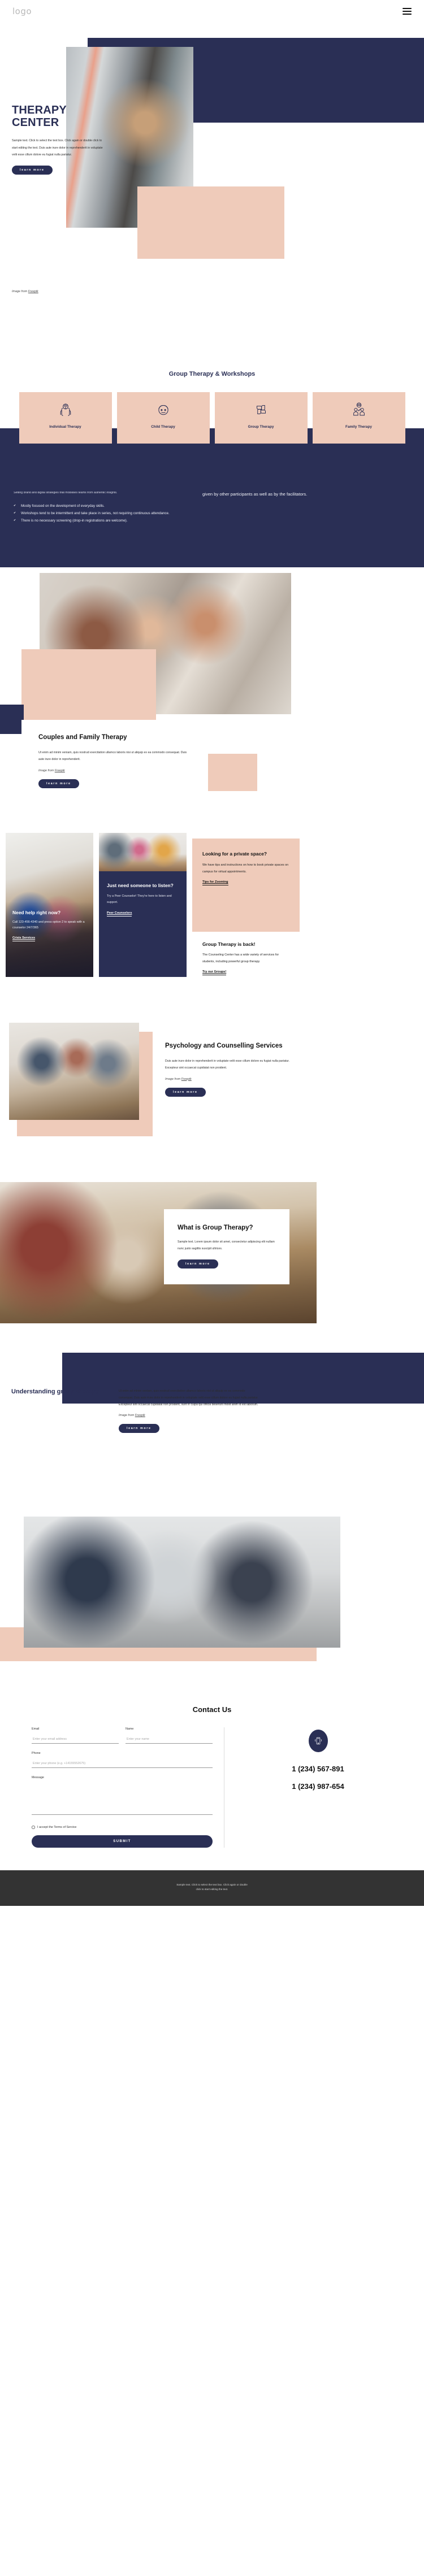  What do you see at coordinates (38, 1777) in the screenshot?
I see `message-label: Message` at bounding box center [38, 1777].